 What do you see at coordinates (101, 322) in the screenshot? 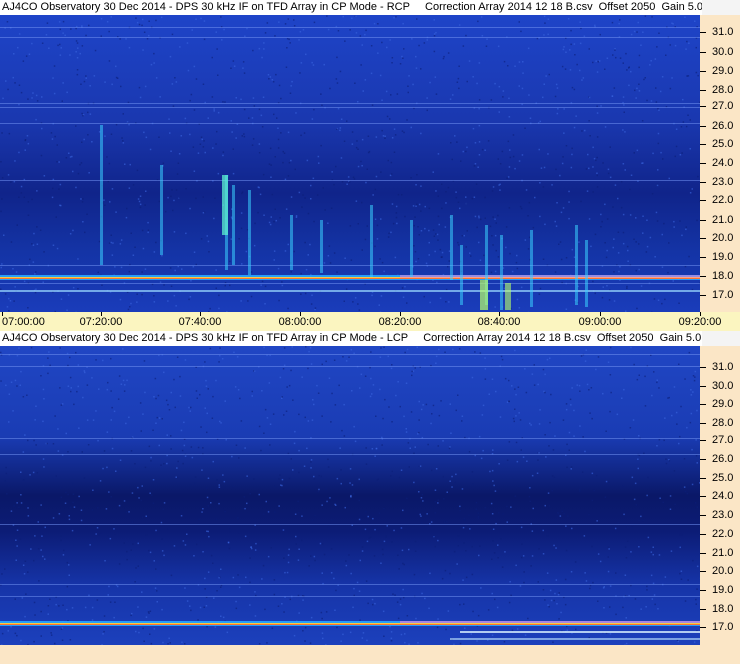
I see `time-label: 07:20:00` at bounding box center [101, 322].